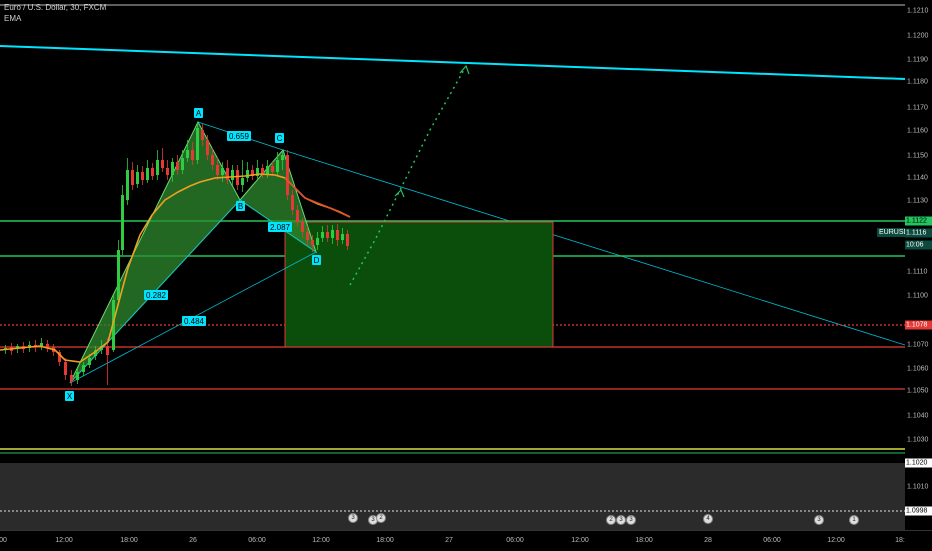  Describe the element at coordinates (917, 108) in the screenshot. I see `price-tick: 1.1170` at that location.